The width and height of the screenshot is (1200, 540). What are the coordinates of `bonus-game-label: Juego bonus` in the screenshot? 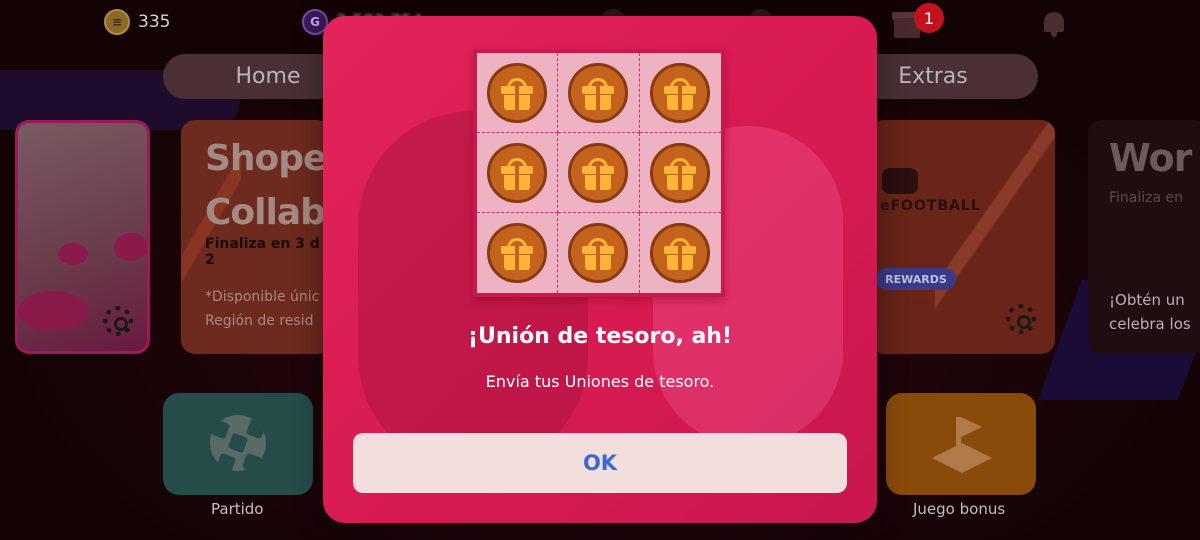 It's located at (959, 509).